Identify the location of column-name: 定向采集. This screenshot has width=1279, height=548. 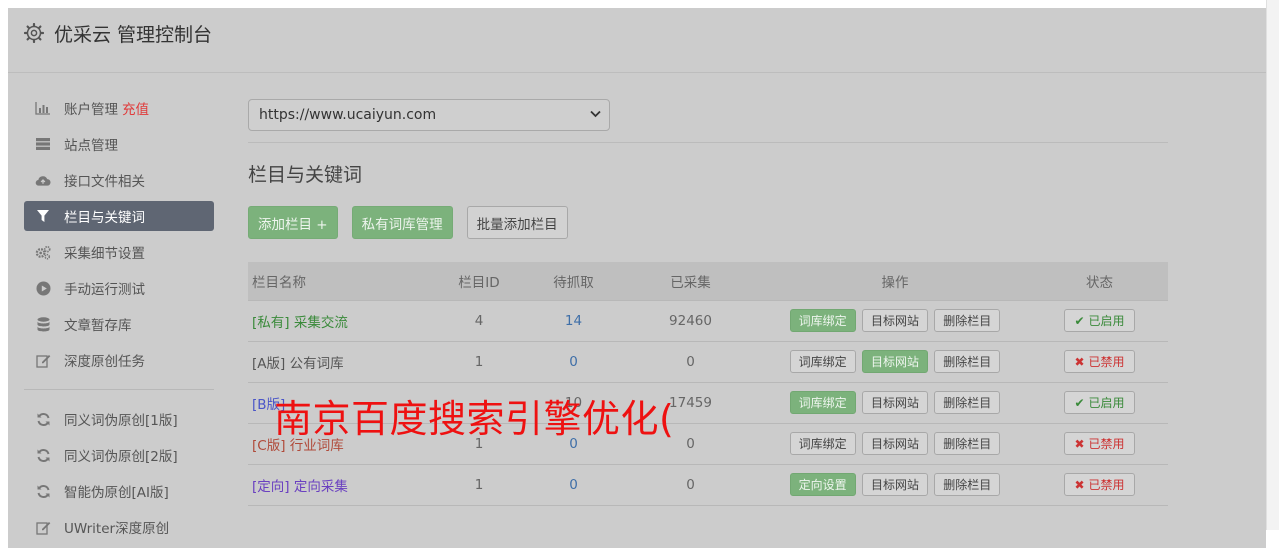
(320, 486).